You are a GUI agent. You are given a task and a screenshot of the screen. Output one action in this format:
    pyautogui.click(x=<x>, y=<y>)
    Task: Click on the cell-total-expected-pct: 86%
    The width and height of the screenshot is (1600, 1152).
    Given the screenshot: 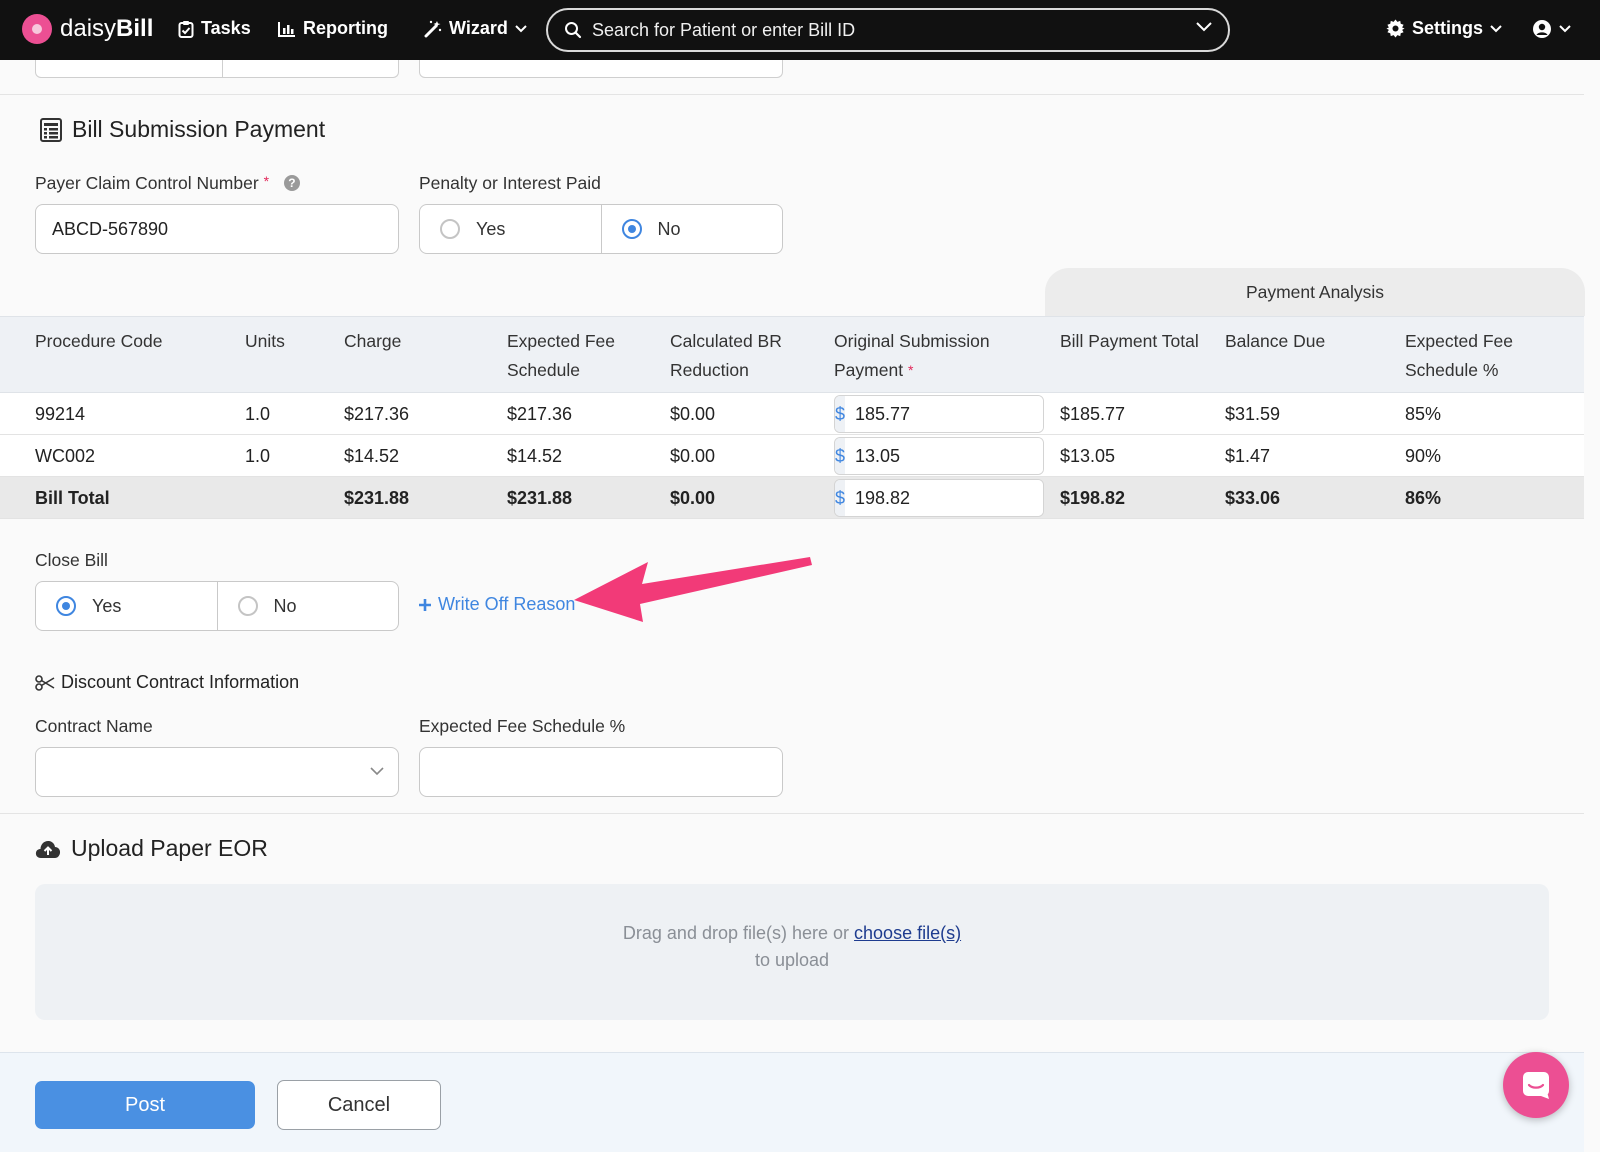 What is the action you would take?
    pyautogui.click(x=1423, y=498)
    